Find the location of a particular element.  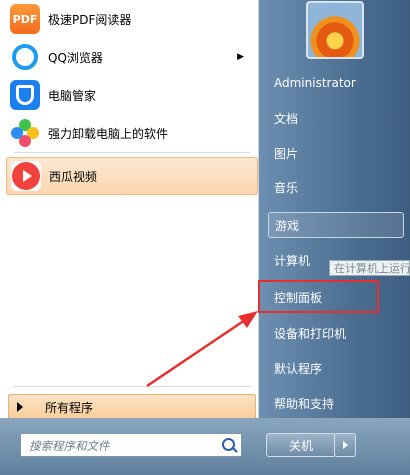

shutdown-label: 关机 is located at coordinates (300, 445).